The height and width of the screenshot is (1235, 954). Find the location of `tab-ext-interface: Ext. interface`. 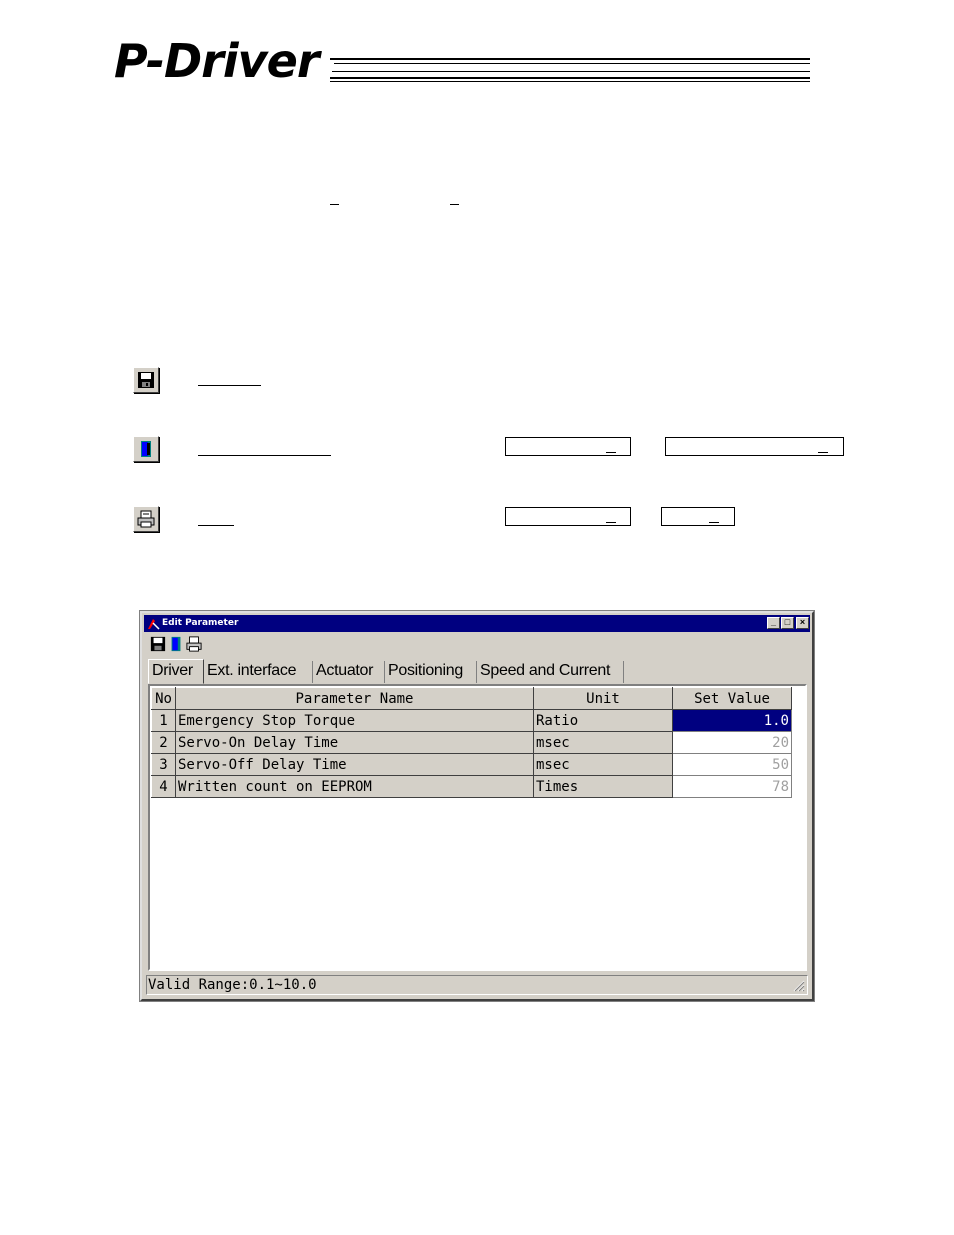

tab-ext-interface: Ext. interface is located at coordinates (258, 672).